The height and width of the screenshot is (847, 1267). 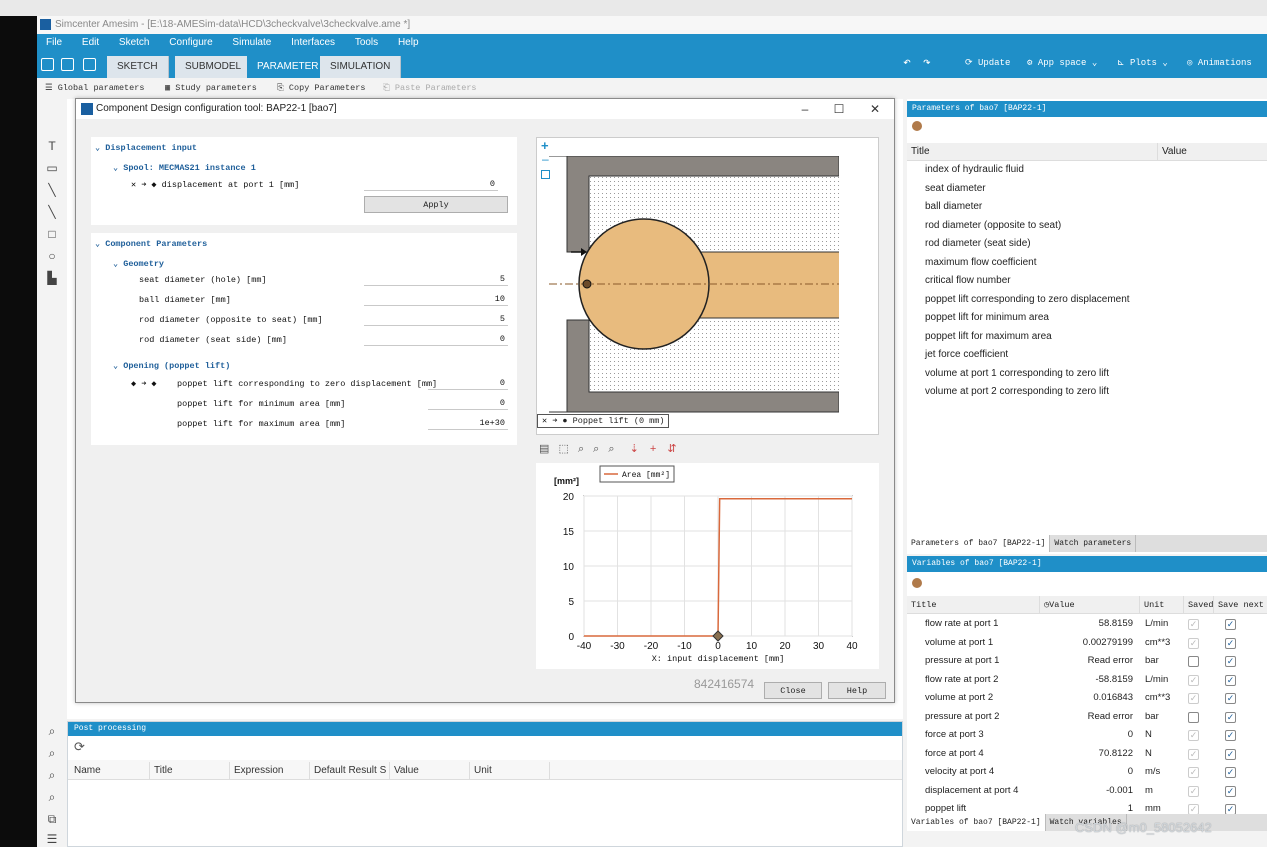 I want to click on study-parameters-button: ▦ Study parameters, so click(x=211, y=88).